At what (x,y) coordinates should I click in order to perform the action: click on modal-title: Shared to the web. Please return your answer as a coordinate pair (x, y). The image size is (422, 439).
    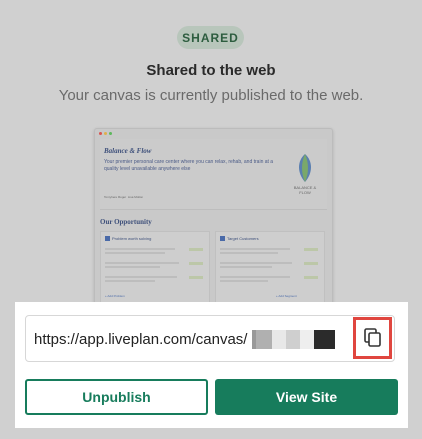
    Looking at the image, I should click on (211, 70).